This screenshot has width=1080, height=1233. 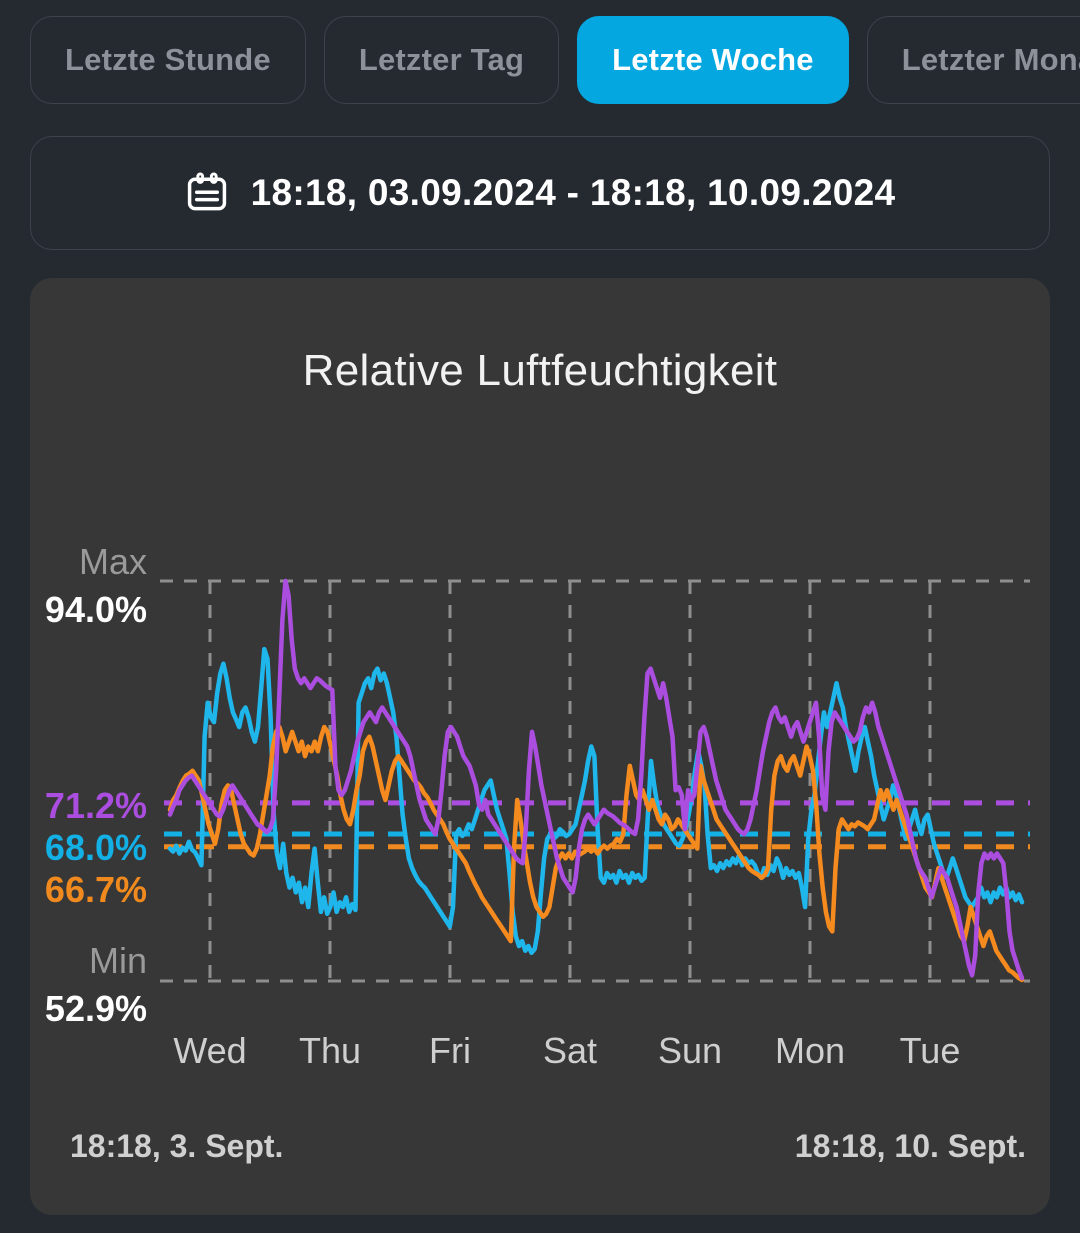 What do you see at coordinates (973, 60) in the screenshot?
I see `range-tab-letzter-monat: Letzter Monat` at bounding box center [973, 60].